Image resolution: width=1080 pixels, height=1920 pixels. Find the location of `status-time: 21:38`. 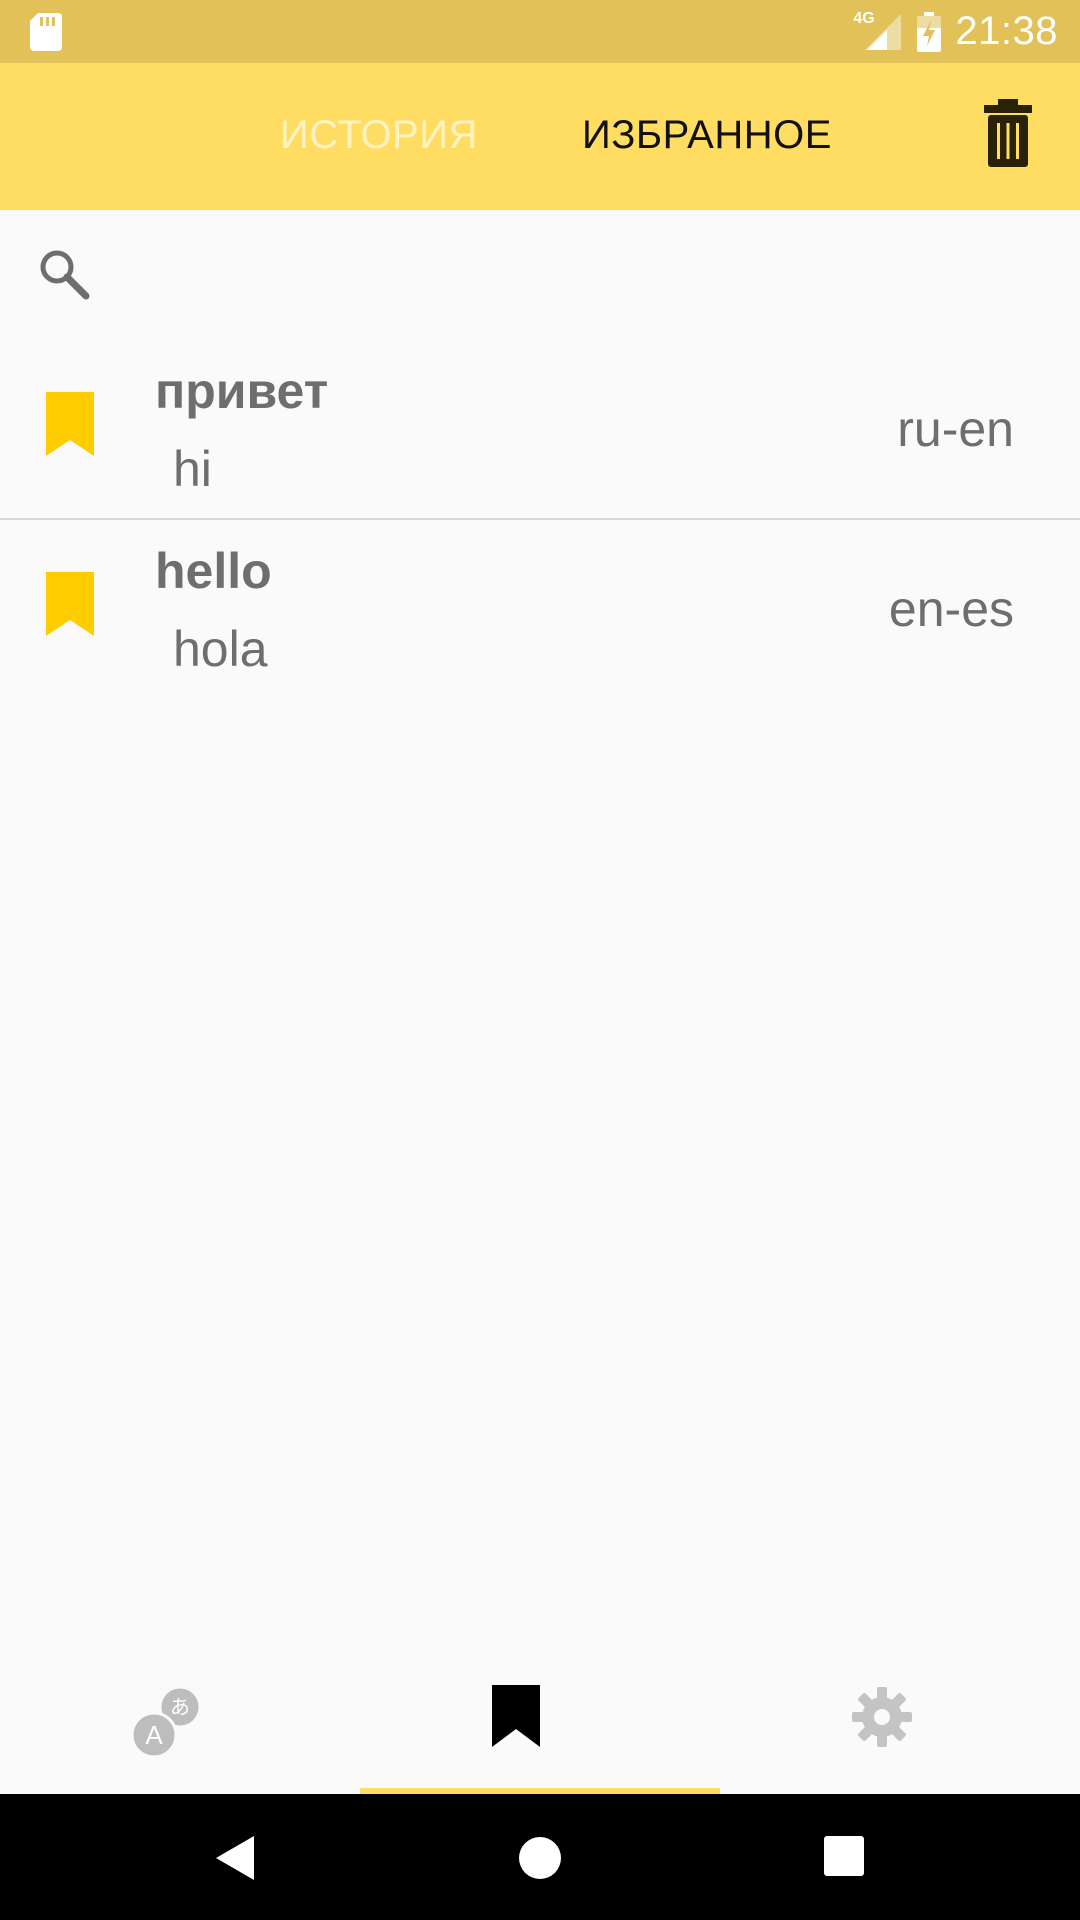

status-time: 21:38 is located at coordinates (1006, 31).